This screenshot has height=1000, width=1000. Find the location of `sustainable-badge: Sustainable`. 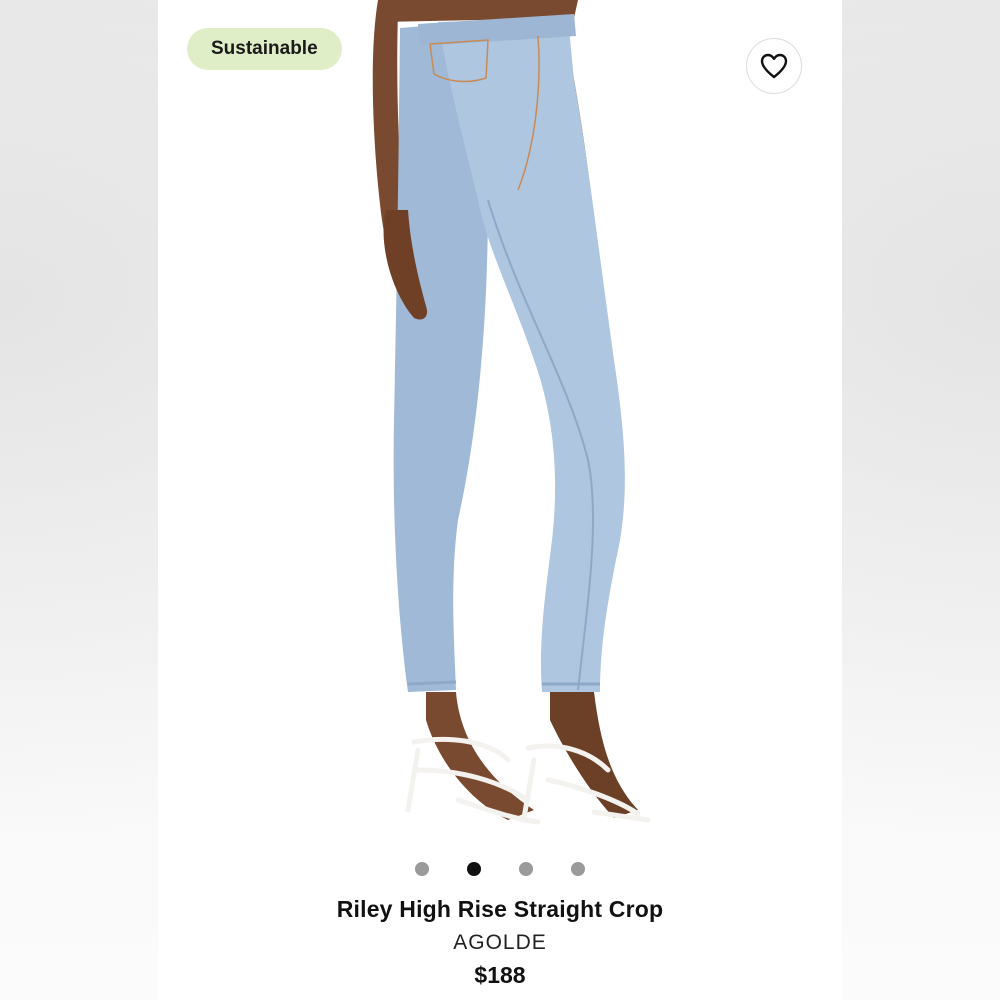

sustainable-badge: Sustainable is located at coordinates (264, 49).